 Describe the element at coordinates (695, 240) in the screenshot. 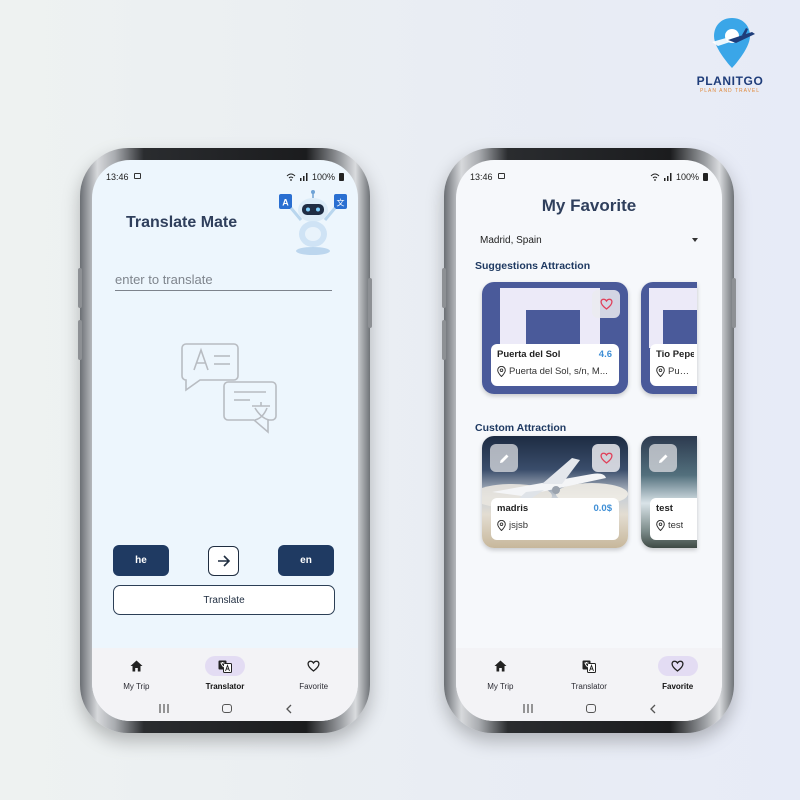

I see `dropdown-caret-icon` at that location.